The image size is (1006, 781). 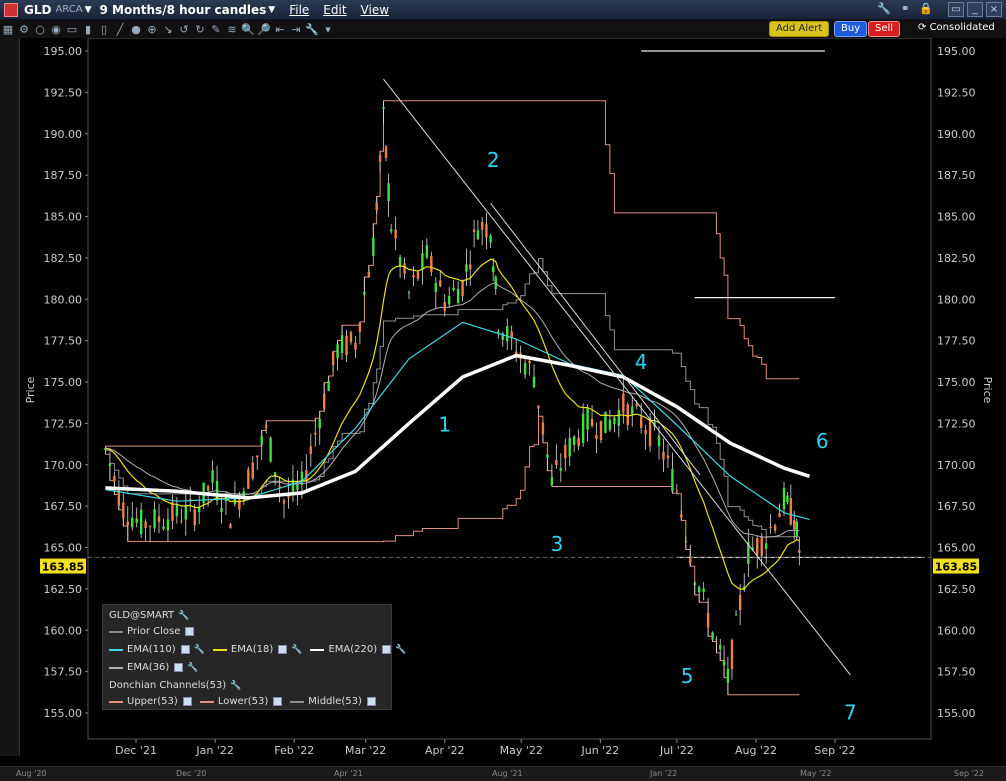 What do you see at coordinates (192, 668) in the screenshot?
I see `ema36-wrench-icon: 🔧` at bounding box center [192, 668].